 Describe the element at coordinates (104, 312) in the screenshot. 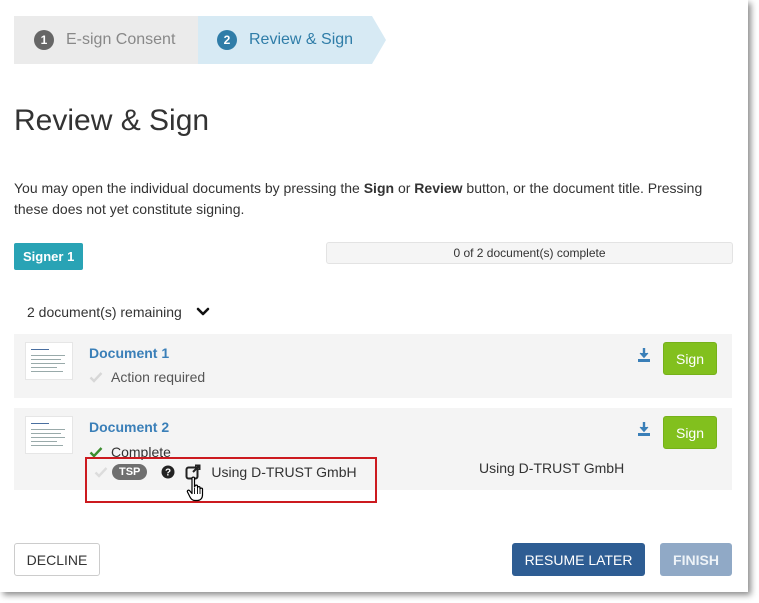

I see `remaining-label: 2 document(s) remaining` at that location.